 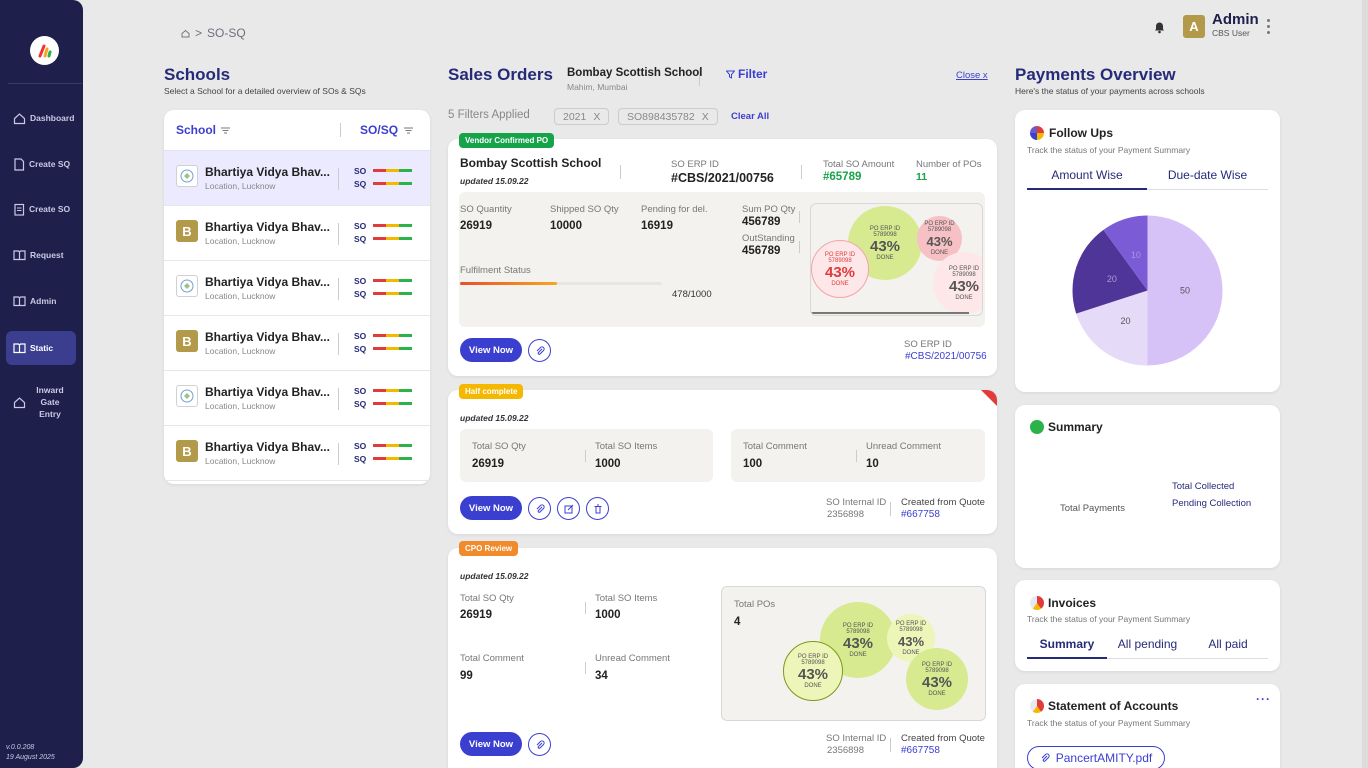 What do you see at coordinates (1037, 133) in the screenshot?
I see `follow-ups-icon` at bounding box center [1037, 133].